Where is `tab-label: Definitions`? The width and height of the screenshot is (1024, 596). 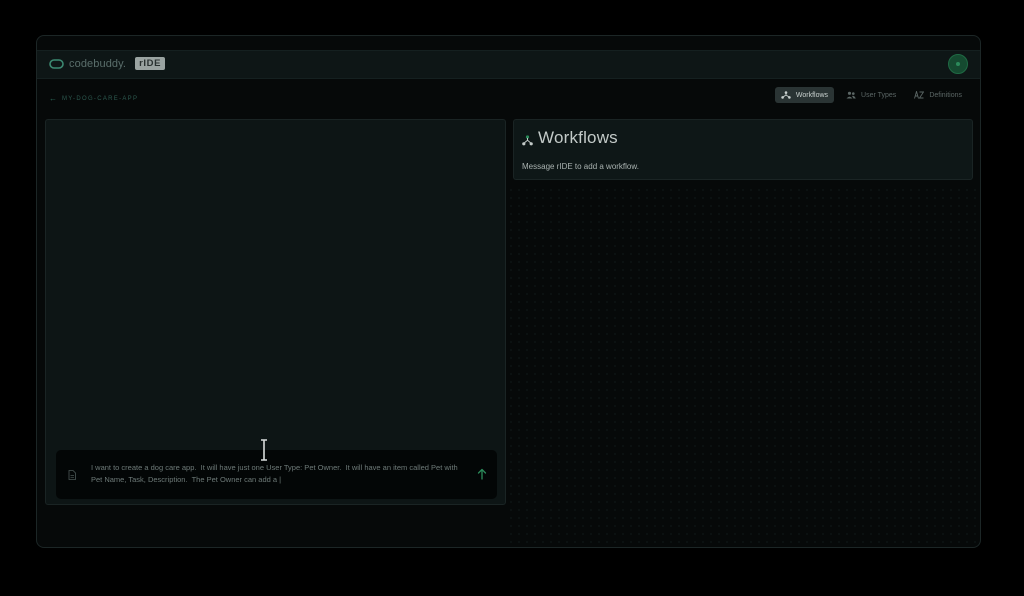
tab-label: Definitions is located at coordinates (945, 95).